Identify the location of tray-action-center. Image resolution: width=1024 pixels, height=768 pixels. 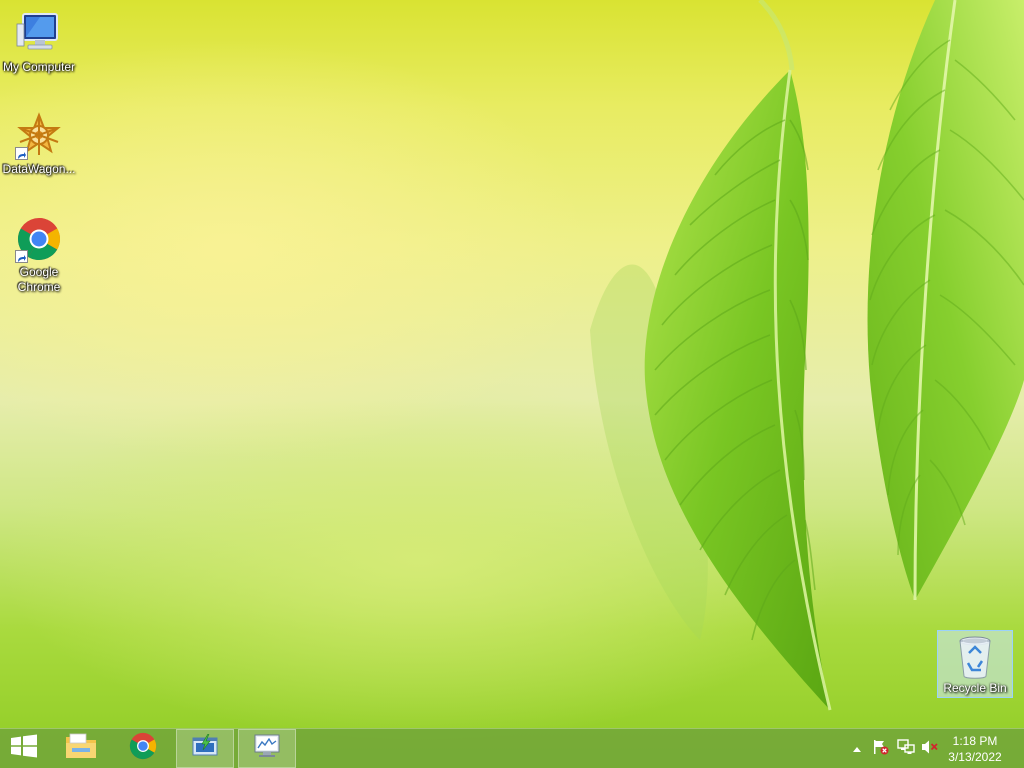
(881, 749).